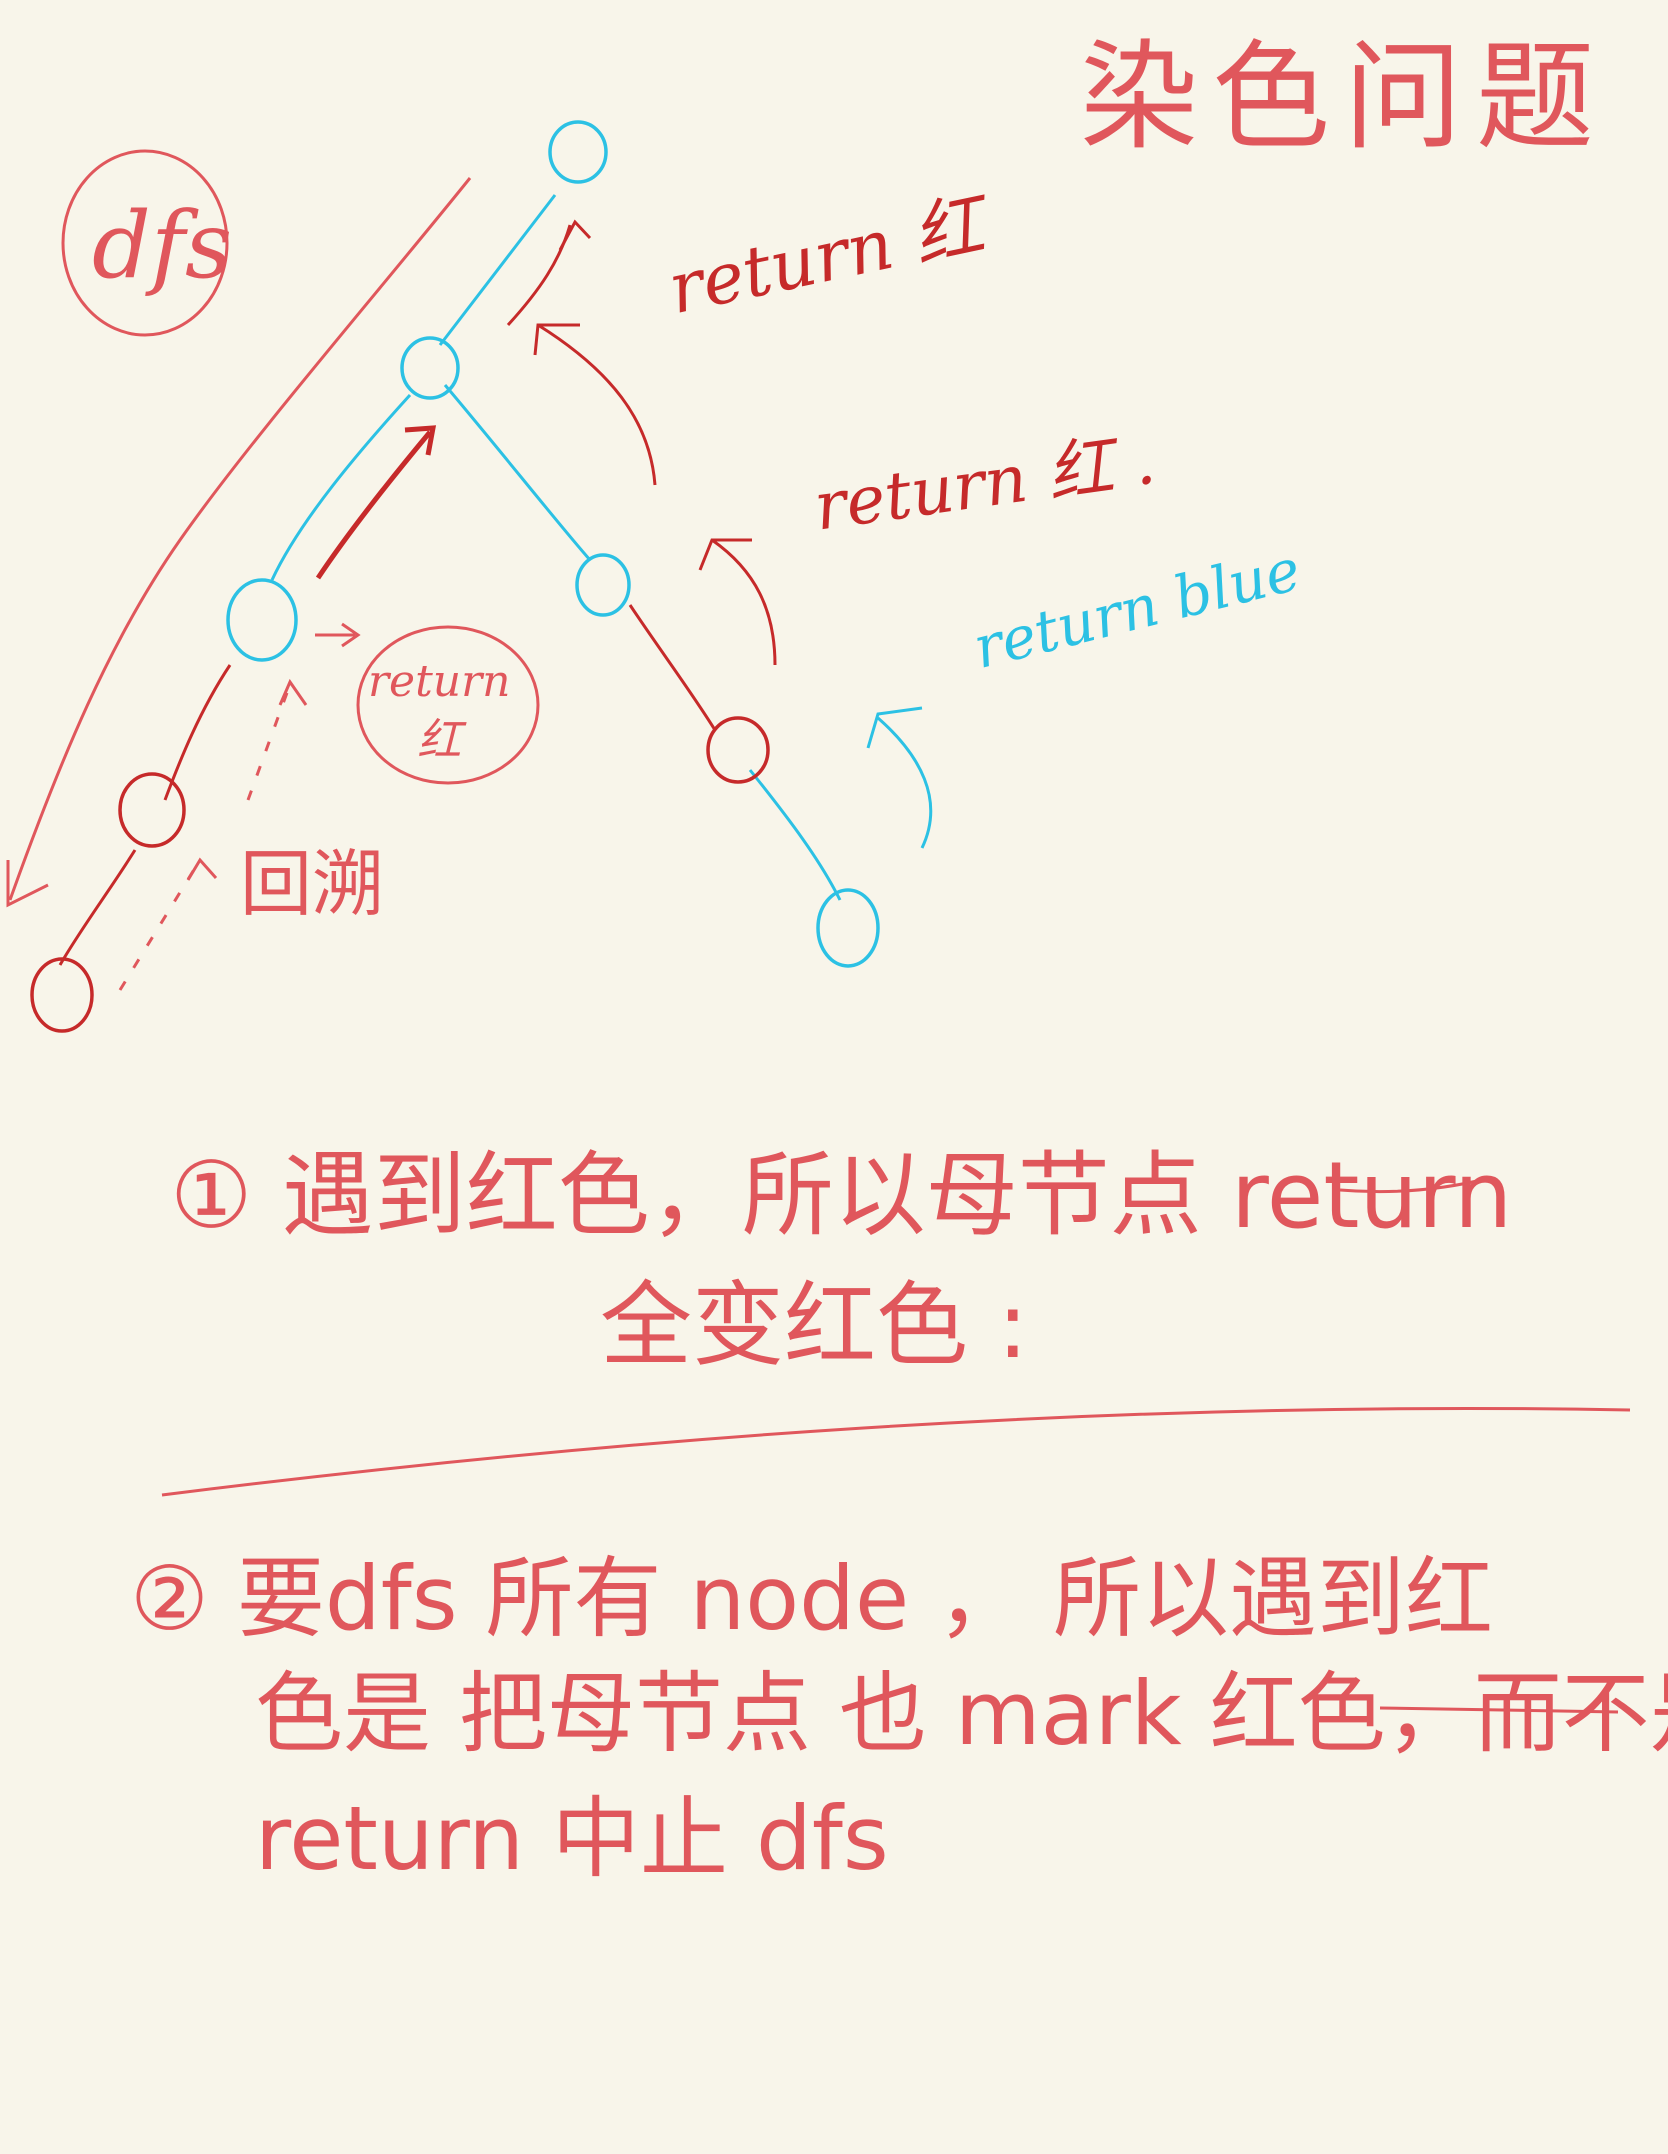 The height and width of the screenshot is (2154, 1668). Describe the element at coordinates (905, 782) in the screenshot. I see `return-arrow-n5-to-n4` at that location.